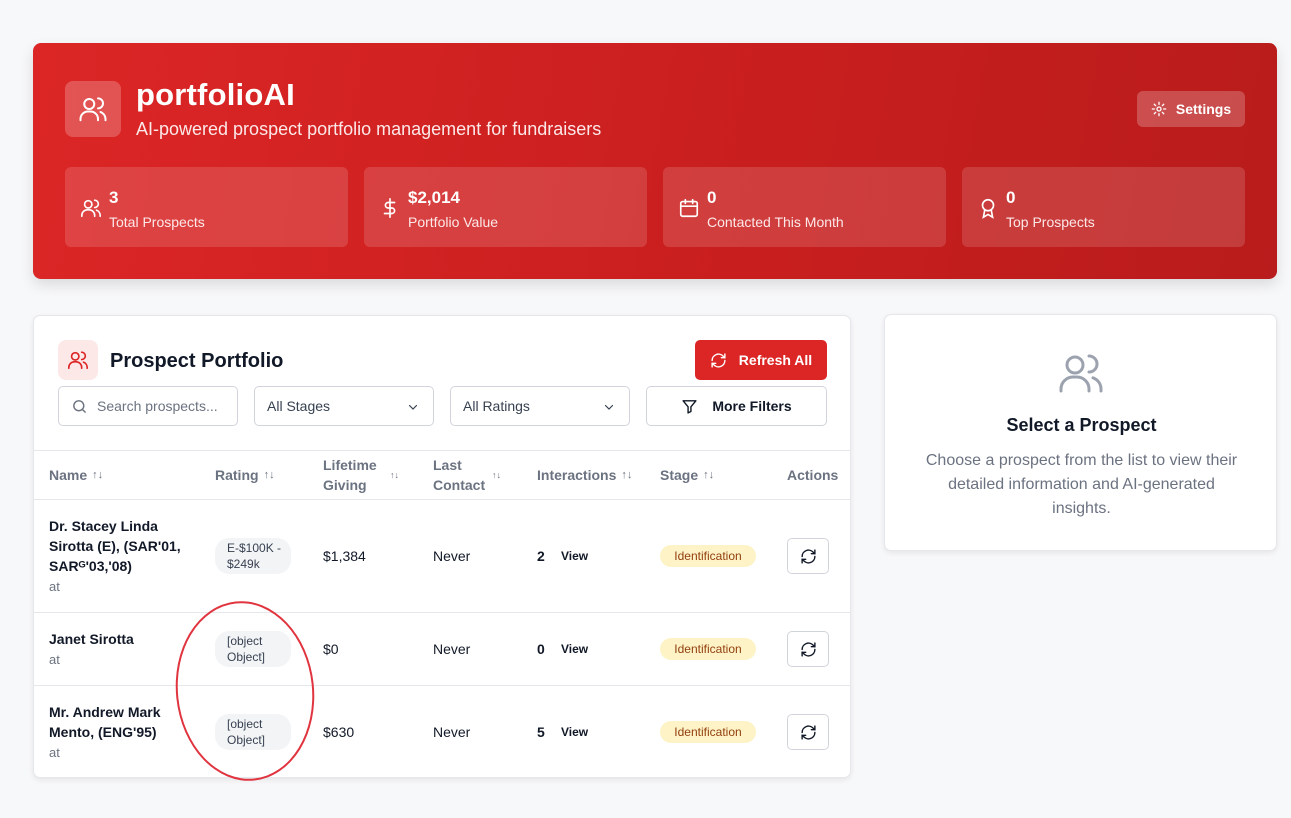 This screenshot has height=818, width=1291. What do you see at coordinates (124, 639) in the screenshot?
I see `prospect-name: Janet Sirotta` at bounding box center [124, 639].